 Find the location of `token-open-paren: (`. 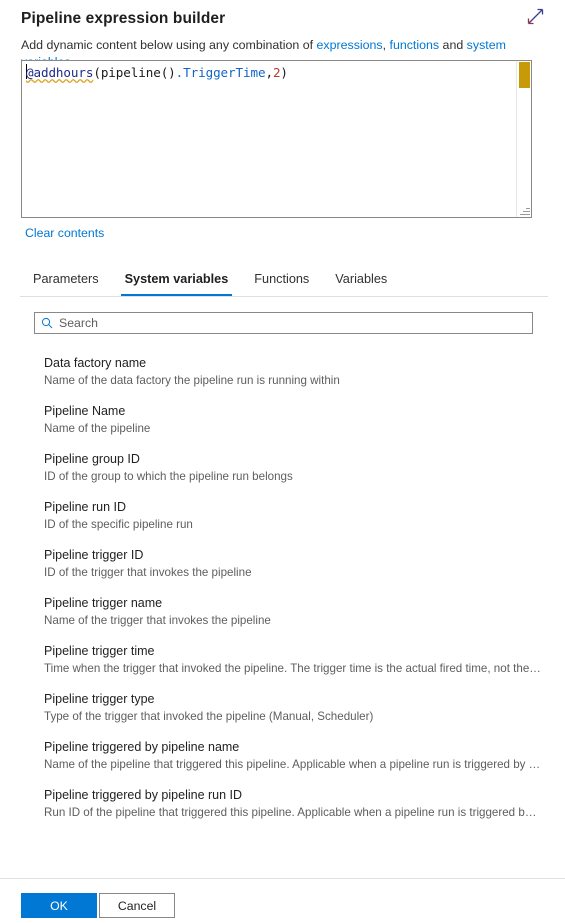

token-open-paren: ( is located at coordinates (97, 72).